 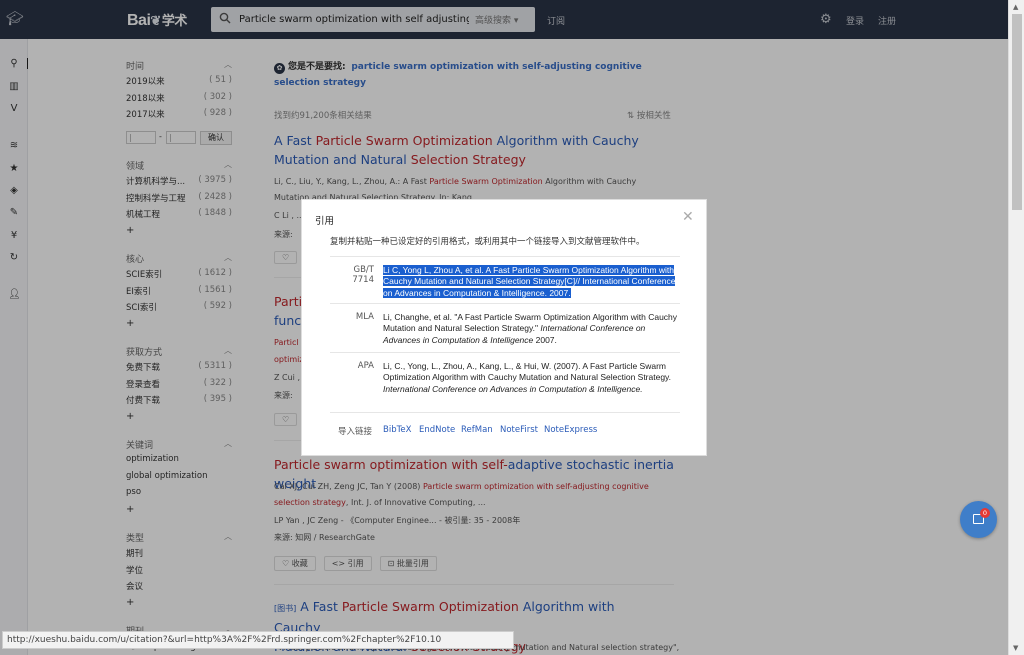 What do you see at coordinates (437, 430) in the screenshot?
I see `endnote-link: EndNote` at bounding box center [437, 430].